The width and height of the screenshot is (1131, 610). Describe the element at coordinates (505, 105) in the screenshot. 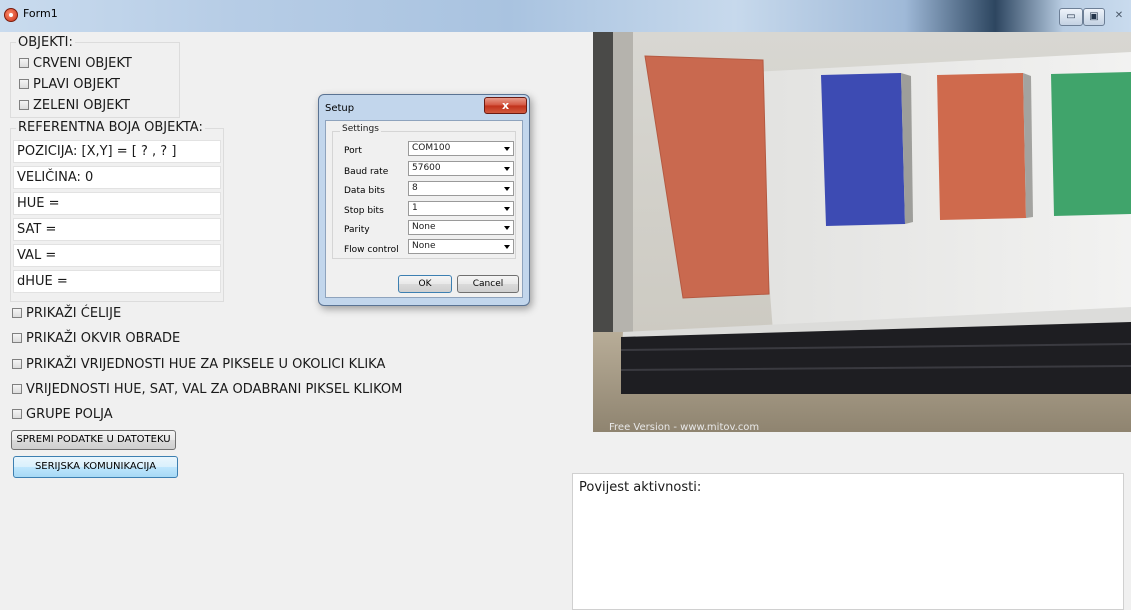

I see `setup-dialog-close-button: x` at that location.